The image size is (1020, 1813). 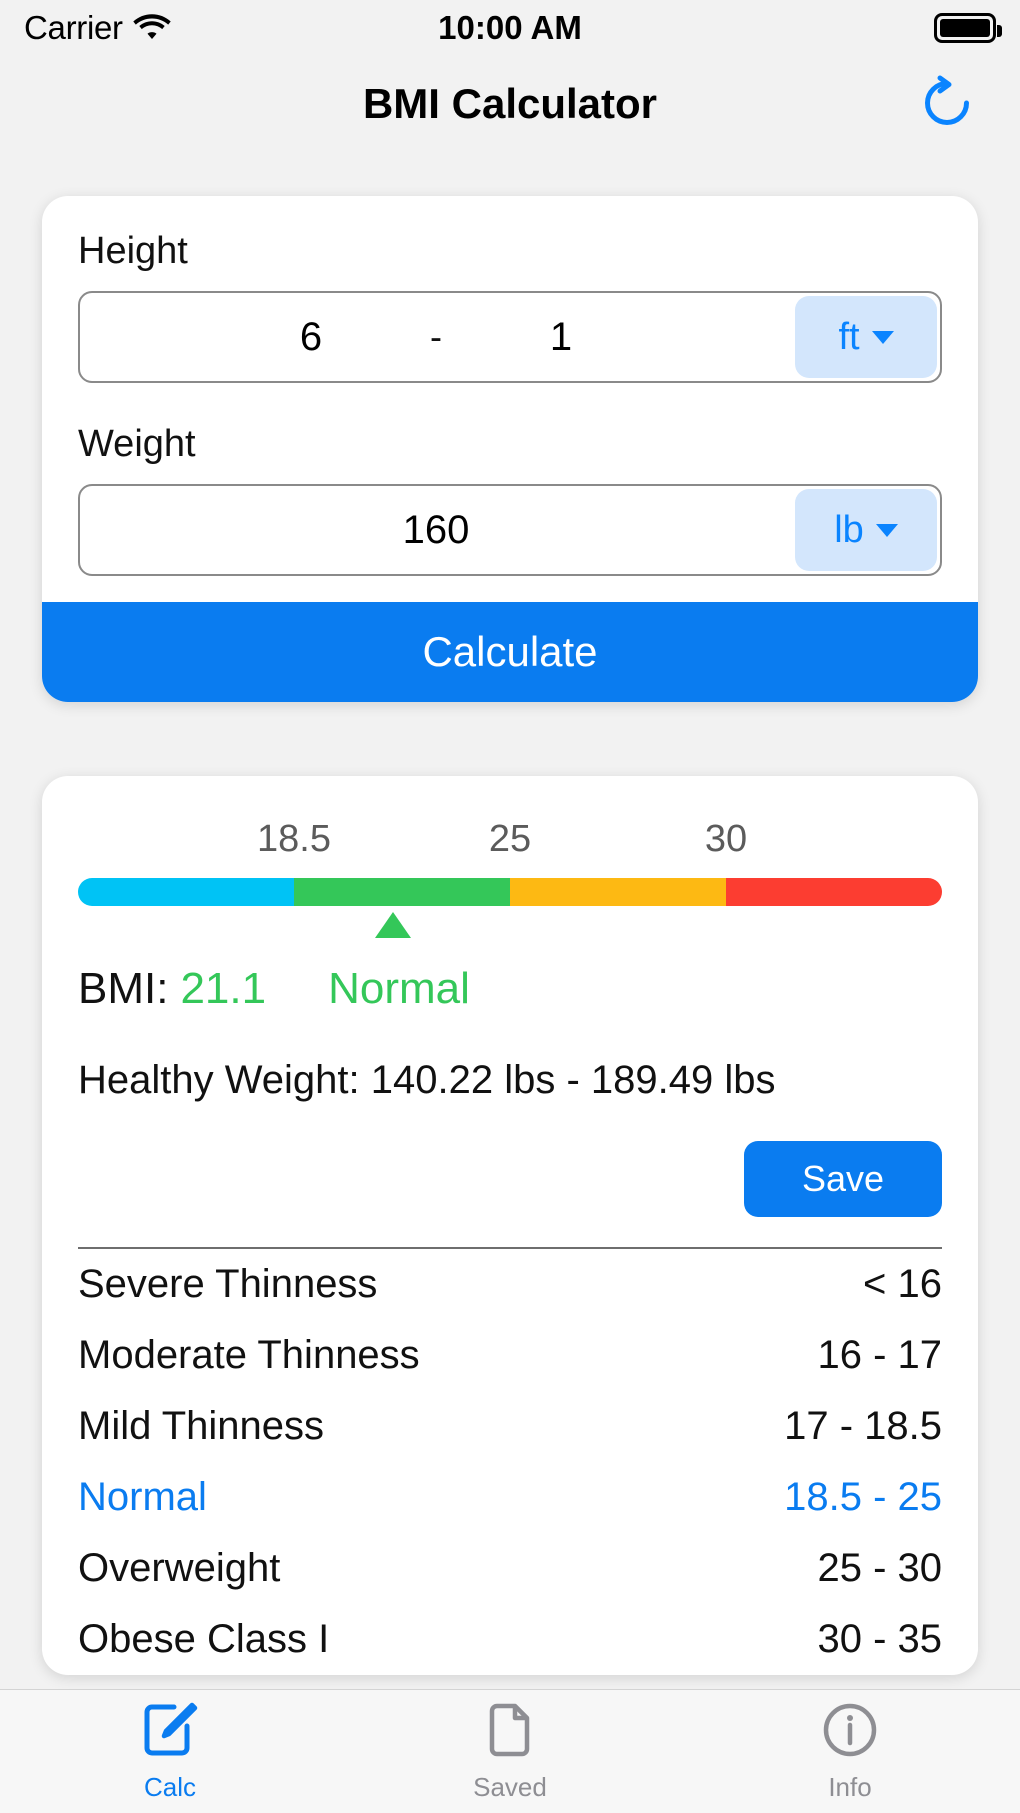 I want to click on table-row: Overweight 25 - 30, so click(x=510, y=1568).